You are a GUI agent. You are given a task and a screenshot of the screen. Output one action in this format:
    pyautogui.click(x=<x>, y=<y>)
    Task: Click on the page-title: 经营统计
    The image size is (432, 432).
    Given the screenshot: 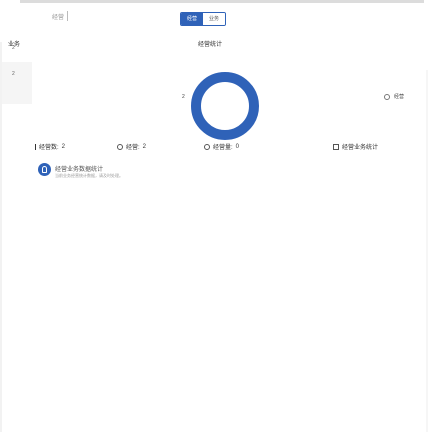 What is the action you would take?
    pyautogui.click(x=210, y=45)
    